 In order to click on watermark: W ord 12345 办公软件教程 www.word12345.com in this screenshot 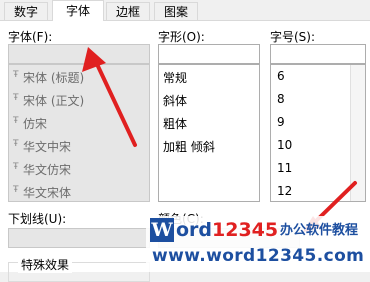, I will do `click(258, 244)`.